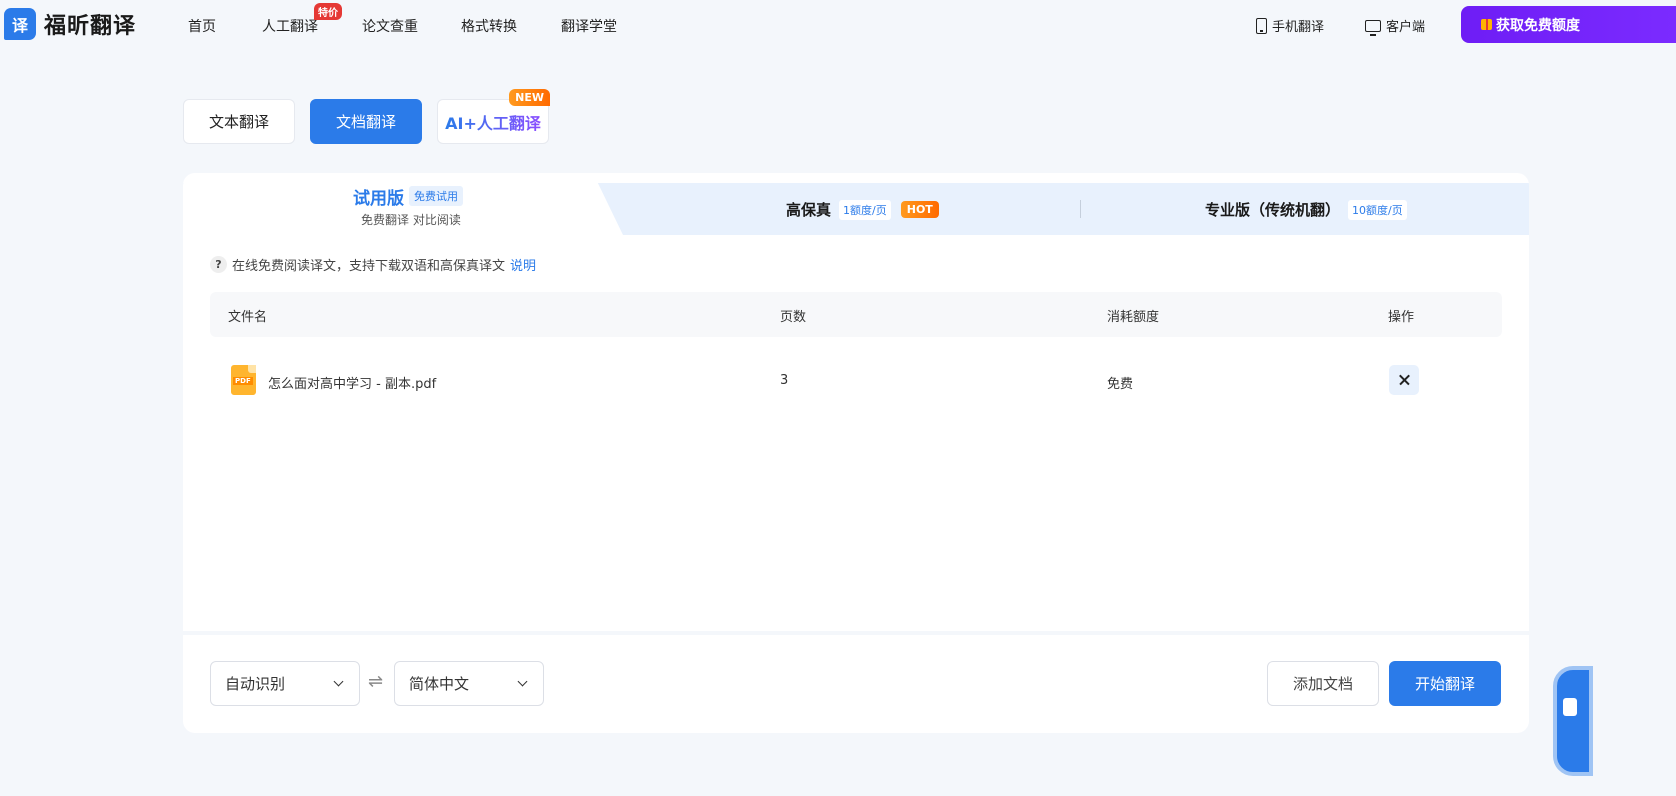  What do you see at coordinates (1373, 27) in the screenshot?
I see `monitor-icon` at bounding box center [1373, 27].